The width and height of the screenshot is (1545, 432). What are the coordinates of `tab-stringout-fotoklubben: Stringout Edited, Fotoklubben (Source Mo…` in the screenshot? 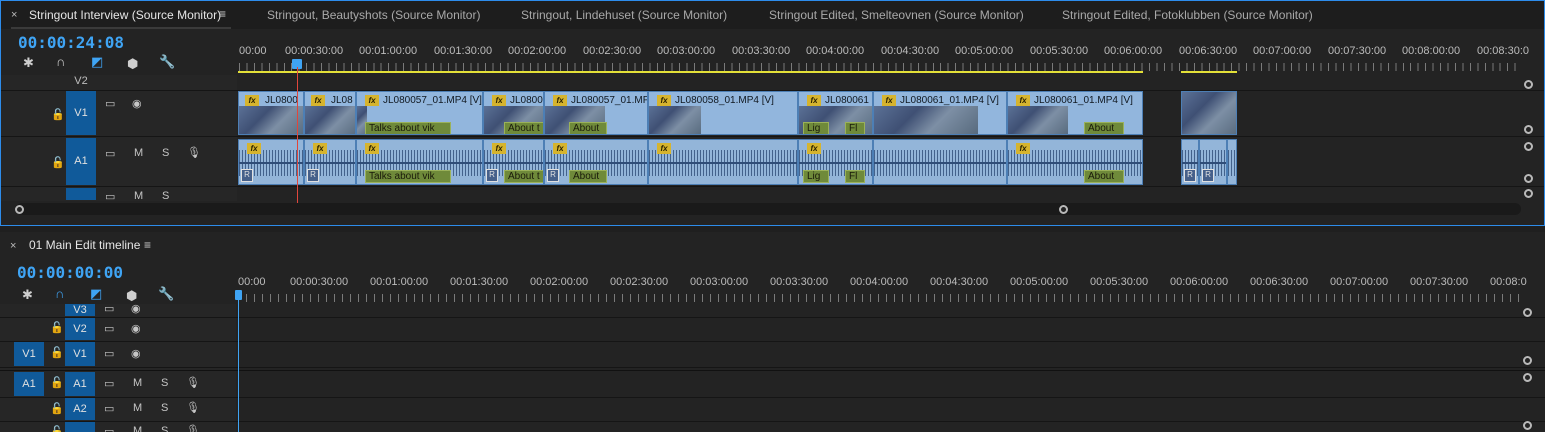 It's located at (1187, 15).